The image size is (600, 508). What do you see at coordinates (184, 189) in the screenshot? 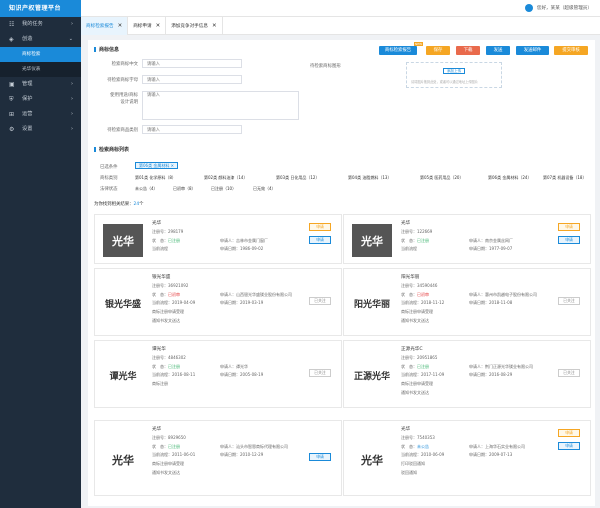
I see `status-option: 已初审（8）` at bounding box center [184, 189].